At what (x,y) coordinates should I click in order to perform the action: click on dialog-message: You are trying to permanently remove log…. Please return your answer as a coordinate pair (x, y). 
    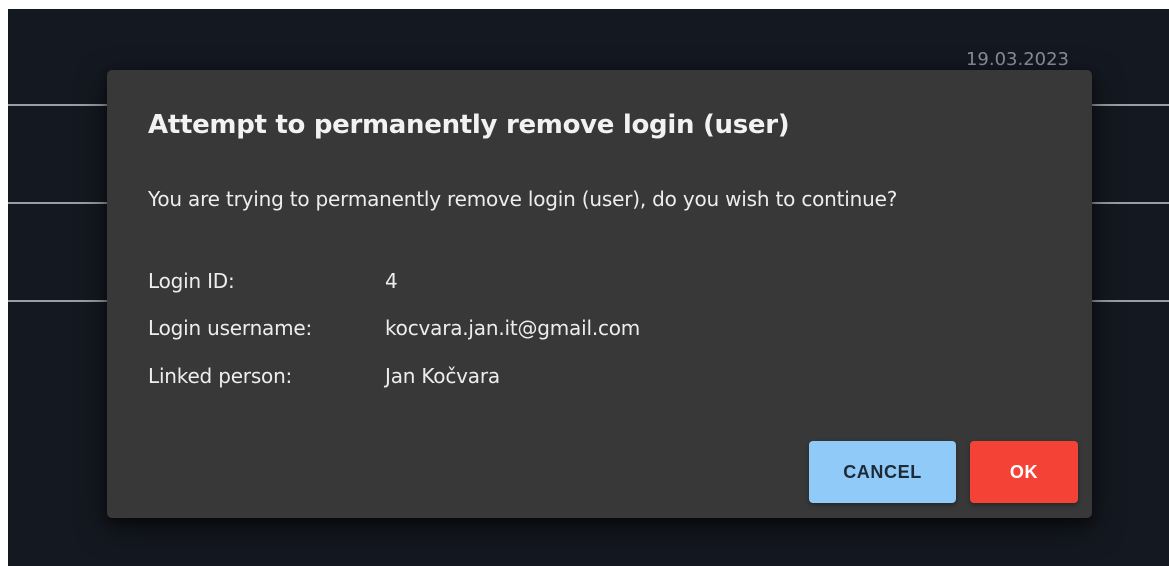
    Looking at the image, I should click on (523, 199).